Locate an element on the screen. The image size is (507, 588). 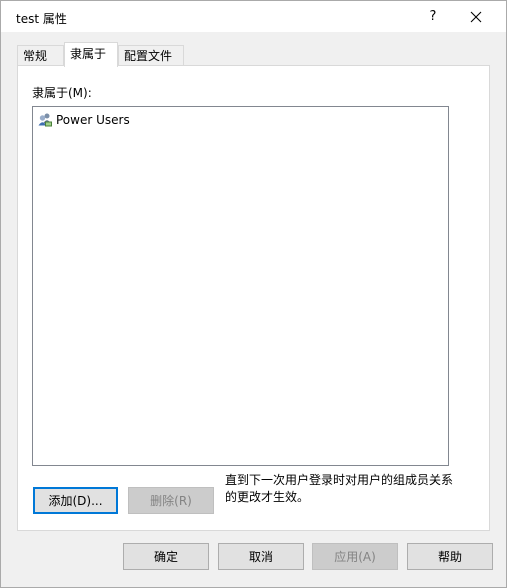
cancel-button: 取消 is located at coordinates (261, 556).